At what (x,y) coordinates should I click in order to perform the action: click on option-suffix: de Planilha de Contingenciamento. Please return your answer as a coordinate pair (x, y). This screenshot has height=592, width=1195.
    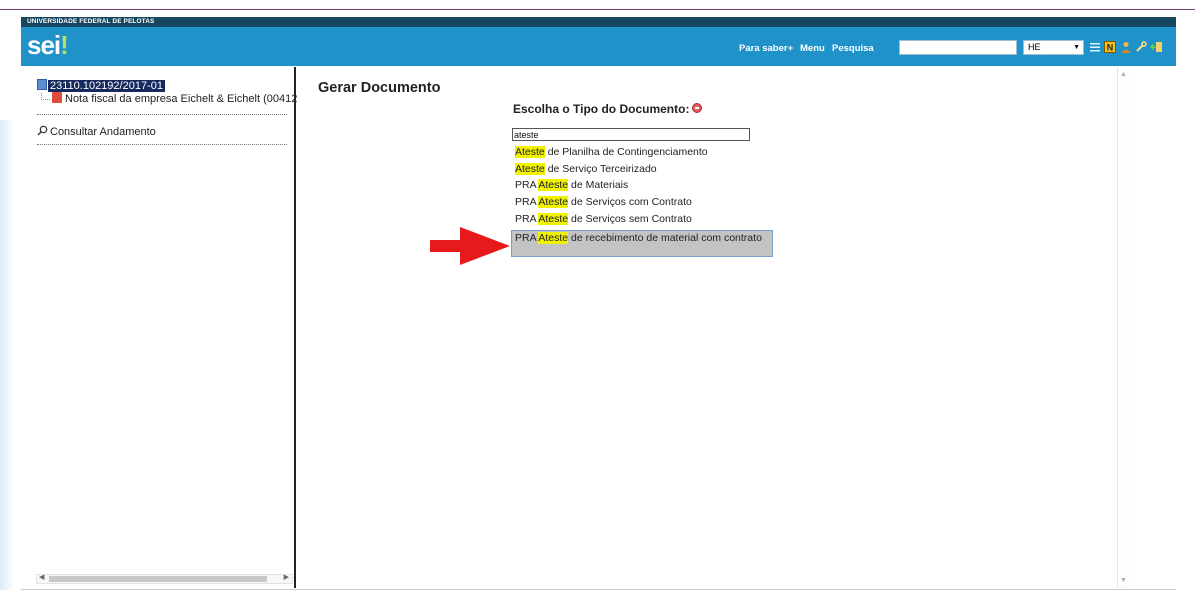
    Looking at the image, I should click on (626, 152).